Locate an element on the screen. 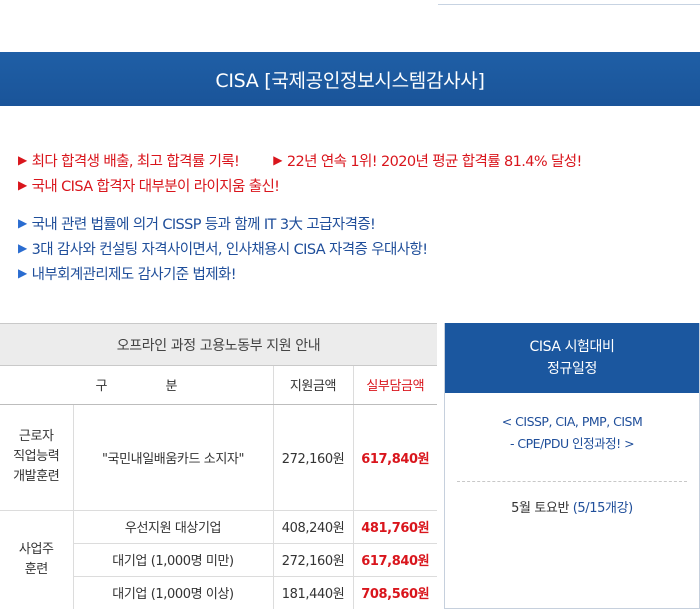 The width and height of the screenshot is (700, 609). dashed-divider is located at coordinates (572, 481).